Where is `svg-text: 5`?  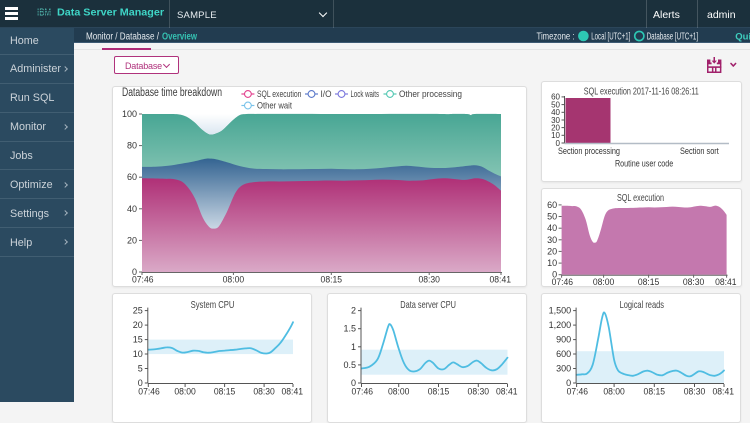
svg-text: 5 is located at coordinates (140, 369).